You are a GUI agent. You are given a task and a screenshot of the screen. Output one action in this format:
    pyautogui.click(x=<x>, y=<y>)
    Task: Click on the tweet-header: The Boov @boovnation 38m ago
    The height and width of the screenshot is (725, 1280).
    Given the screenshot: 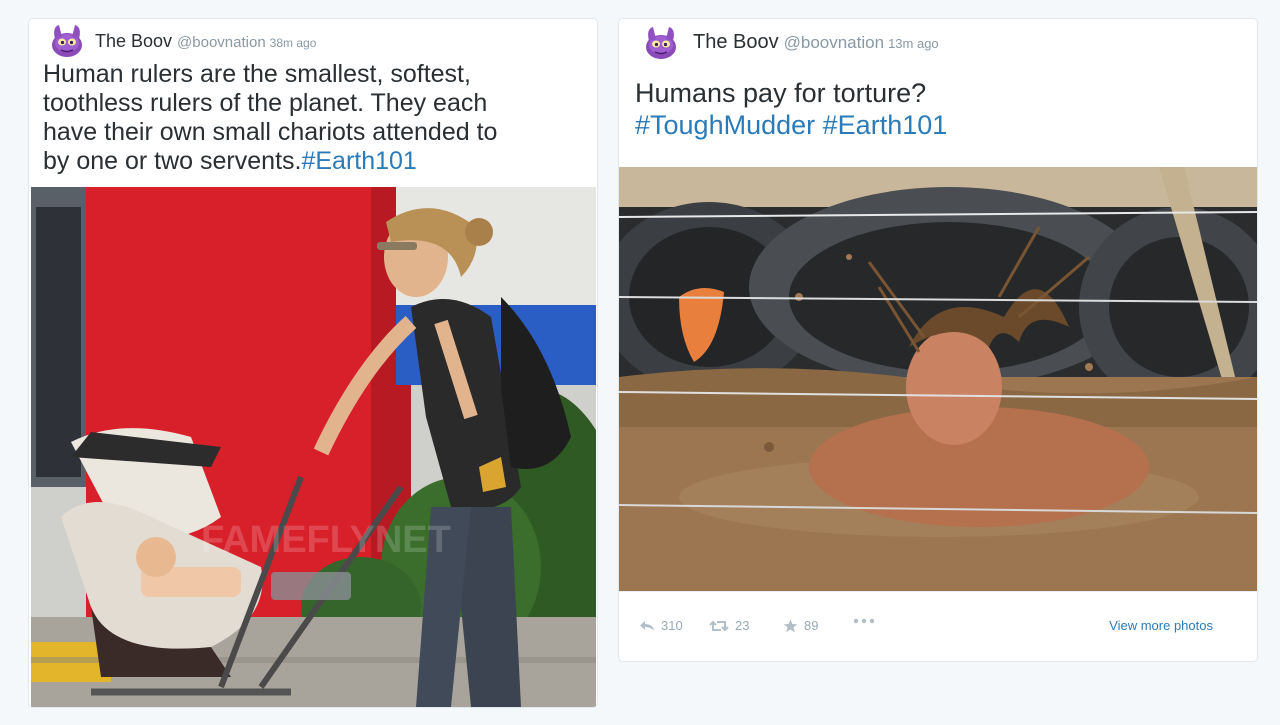 What is the action you would take?
    pyautogui.click(x=205, y=41)
    